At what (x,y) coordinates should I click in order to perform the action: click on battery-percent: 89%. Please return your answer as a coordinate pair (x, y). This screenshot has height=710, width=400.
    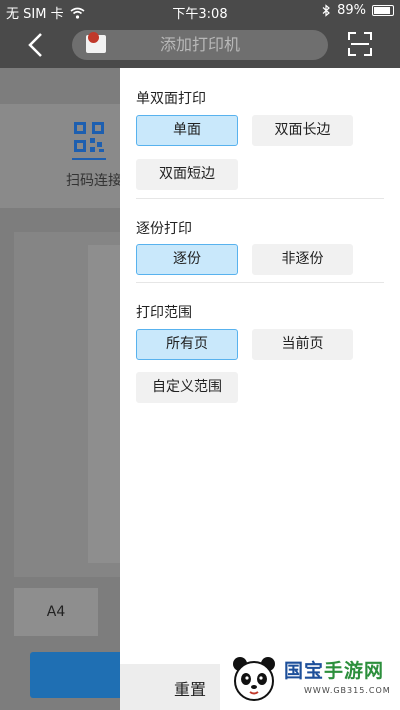
    Looking at the image, I should click on (351, 10).